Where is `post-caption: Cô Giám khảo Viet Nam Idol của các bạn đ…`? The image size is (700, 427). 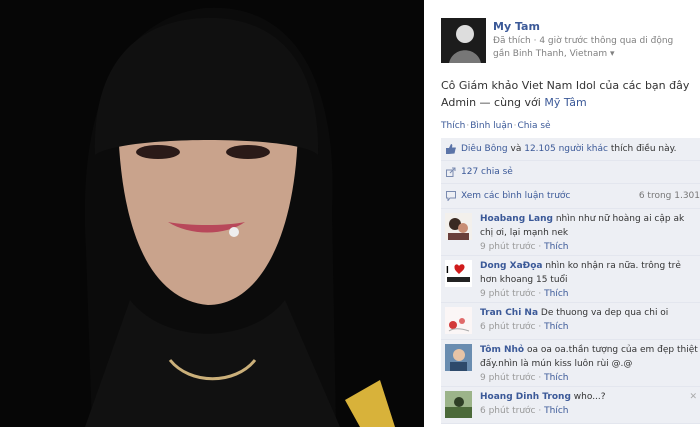 post-caption: Cô Giám khảo Viet Nam Idol của các bạn đ… is located at coordinates (566, 94).